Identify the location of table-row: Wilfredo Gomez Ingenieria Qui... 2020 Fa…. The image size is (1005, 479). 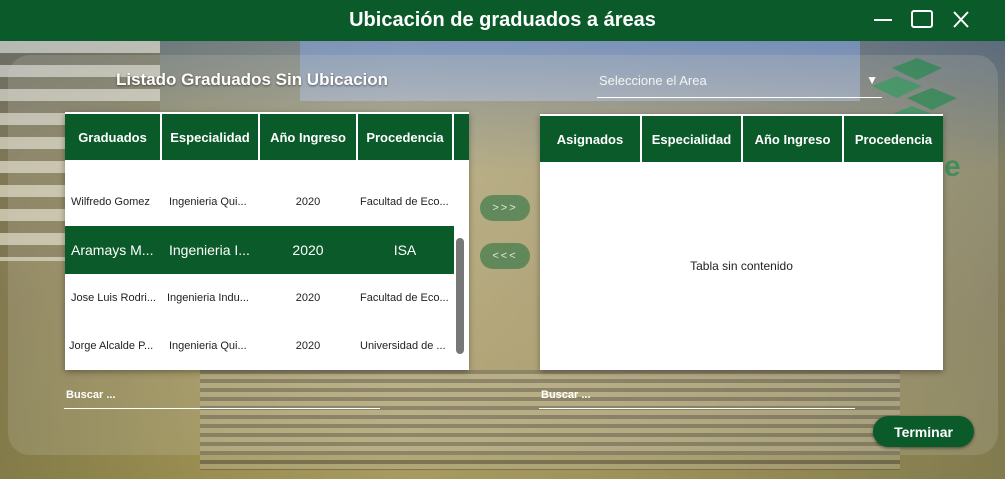
(259, 202).